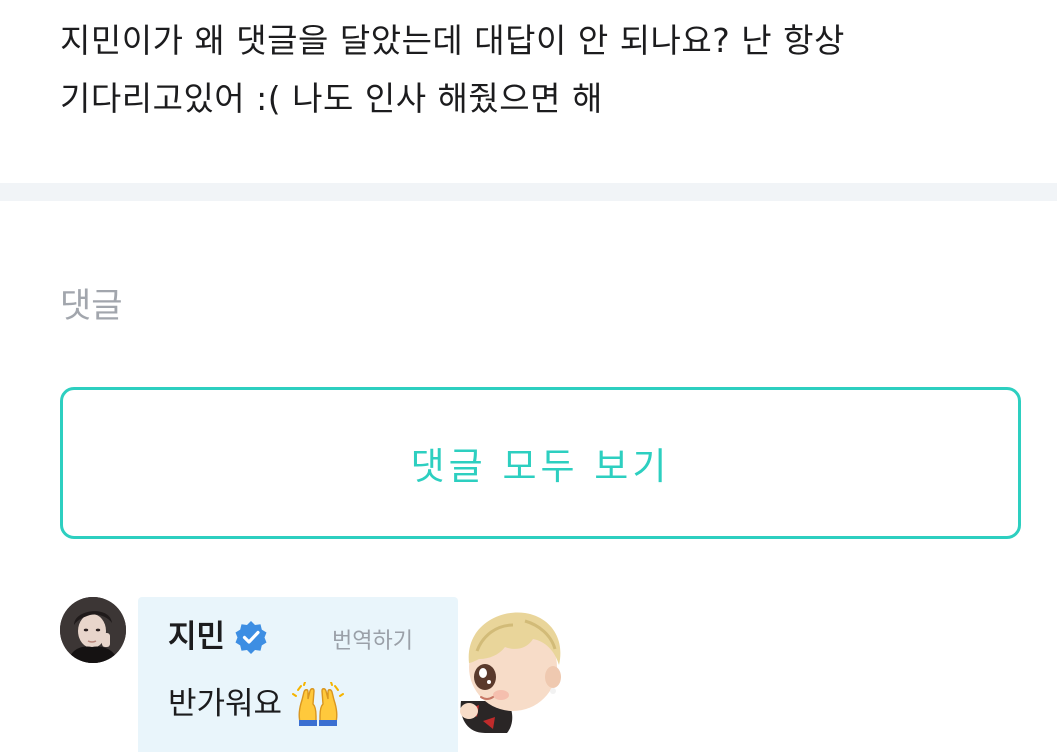 The height and width of the screenshot is (752, 1057). Describe the element at coordinates (298, 674) in the screenshot. I see `comment-bubble: 지민 번역하기 반가워요` at that location.